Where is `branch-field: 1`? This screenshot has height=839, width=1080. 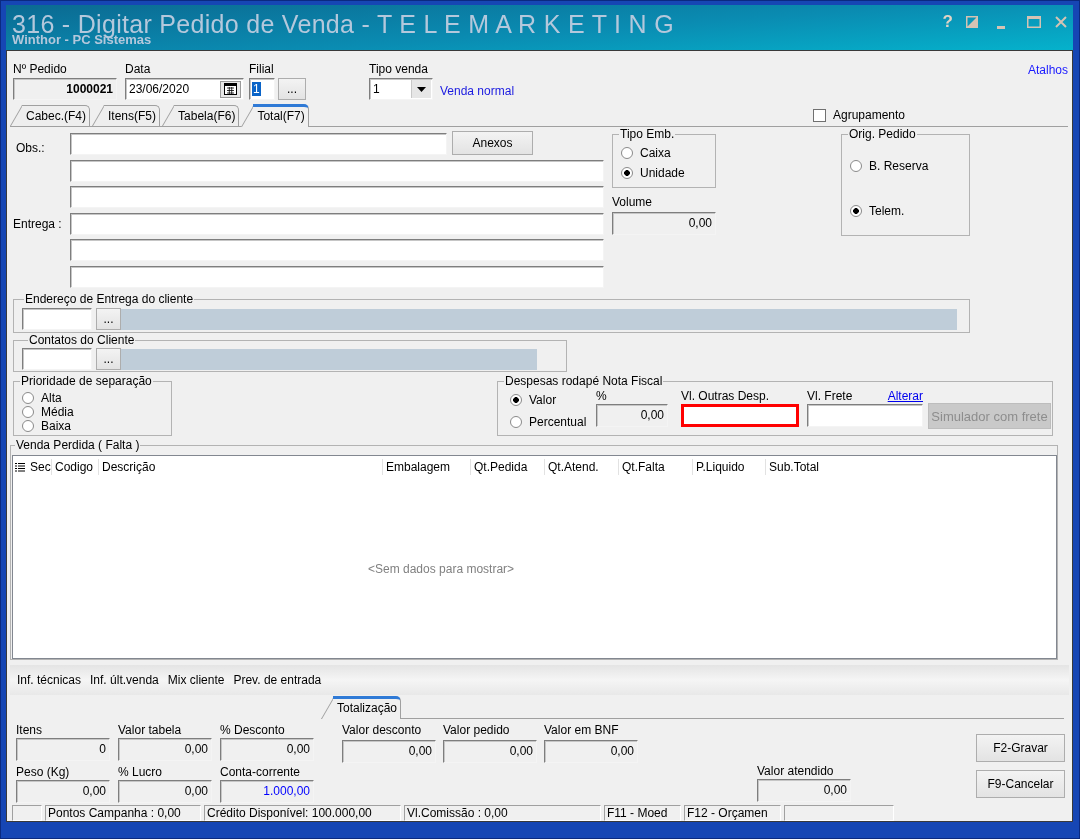
branch-field: 1 is located at coordinates (262, 89).